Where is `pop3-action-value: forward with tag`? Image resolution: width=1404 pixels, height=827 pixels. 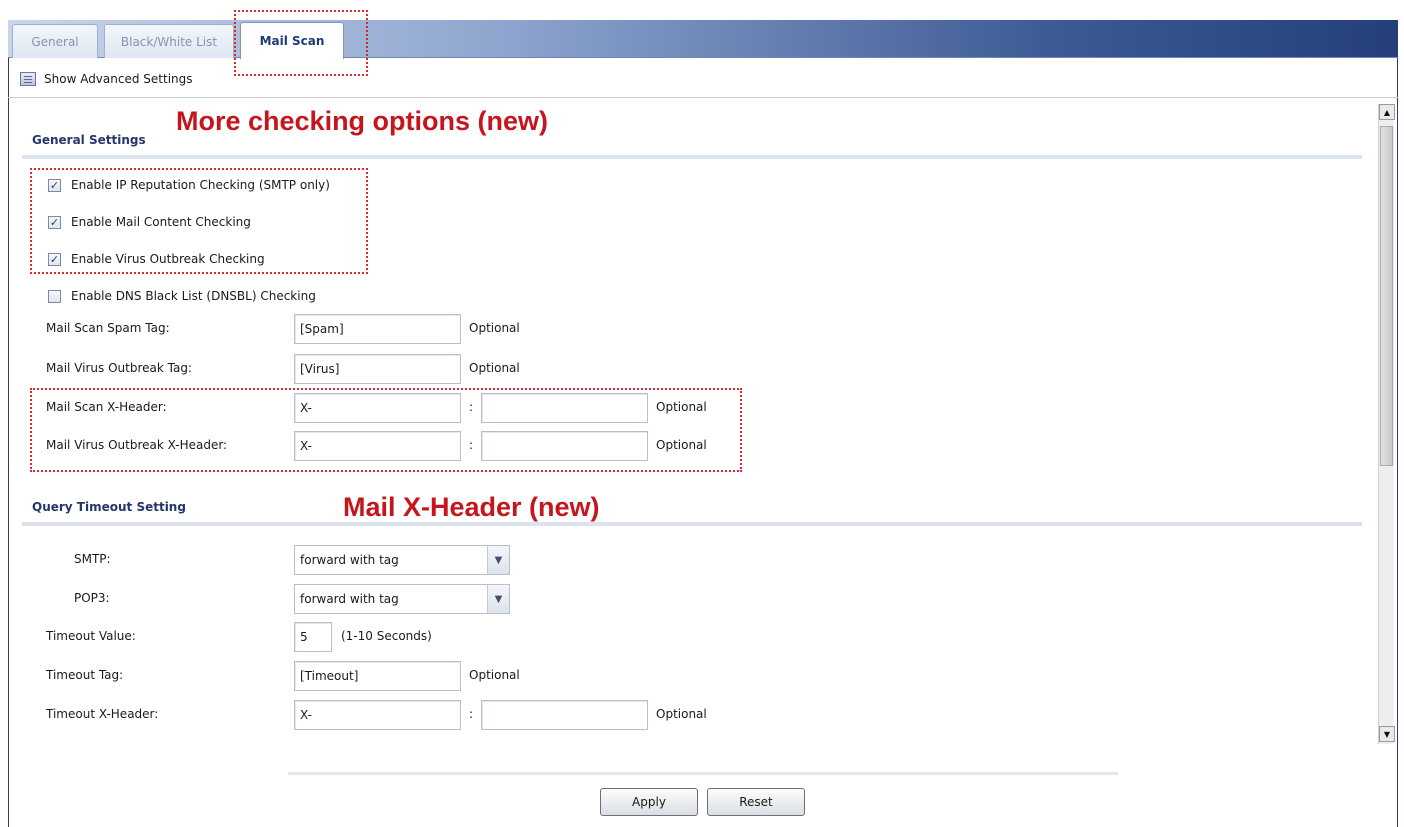 pop3-action-value: forward with tag is located at coordinates (349, 599).